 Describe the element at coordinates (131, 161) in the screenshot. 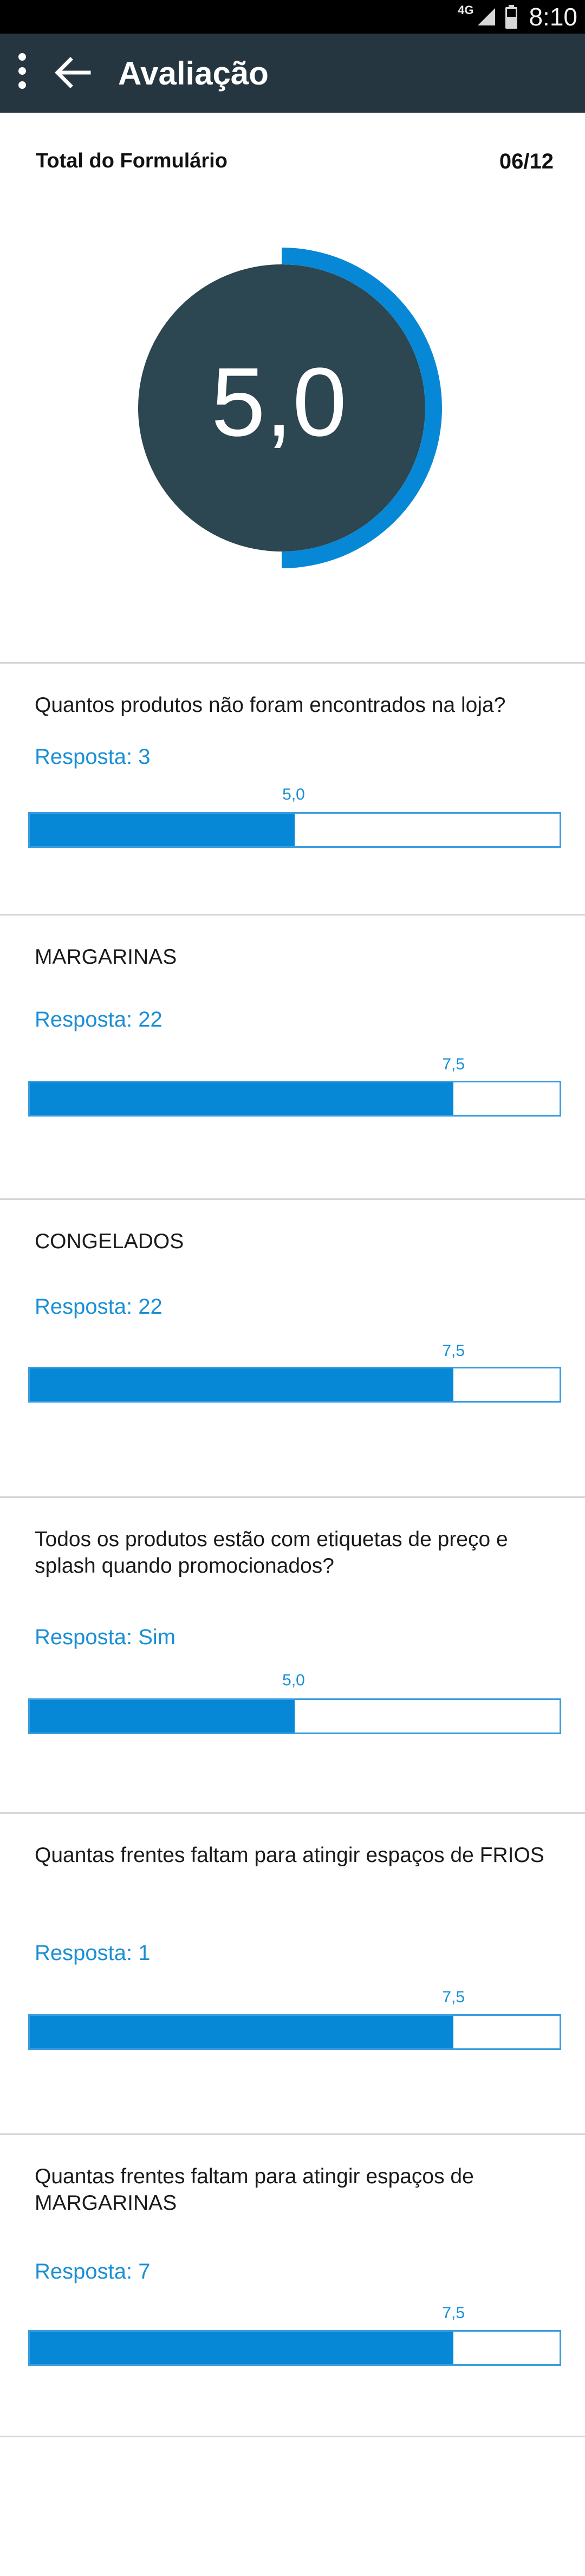

I see `summary-label: Total do Formulário` at that location.